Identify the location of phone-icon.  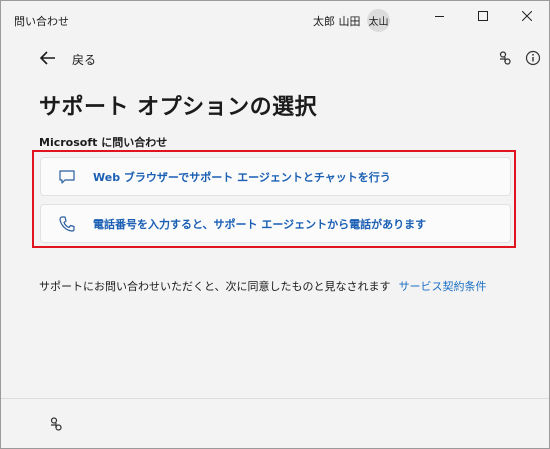
(67, 224).